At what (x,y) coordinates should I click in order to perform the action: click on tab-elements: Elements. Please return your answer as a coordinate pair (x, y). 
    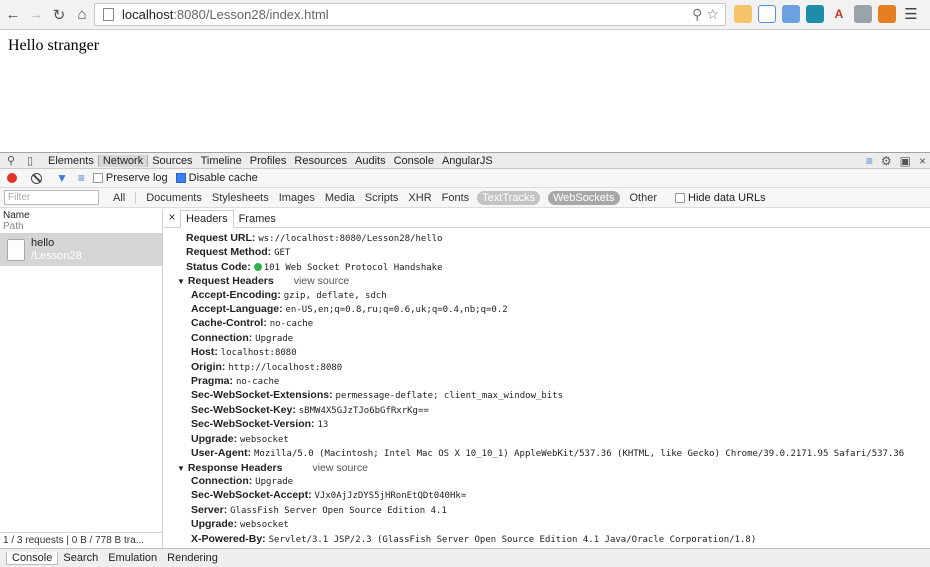
    Looking at the image, I should click on (71, 161).